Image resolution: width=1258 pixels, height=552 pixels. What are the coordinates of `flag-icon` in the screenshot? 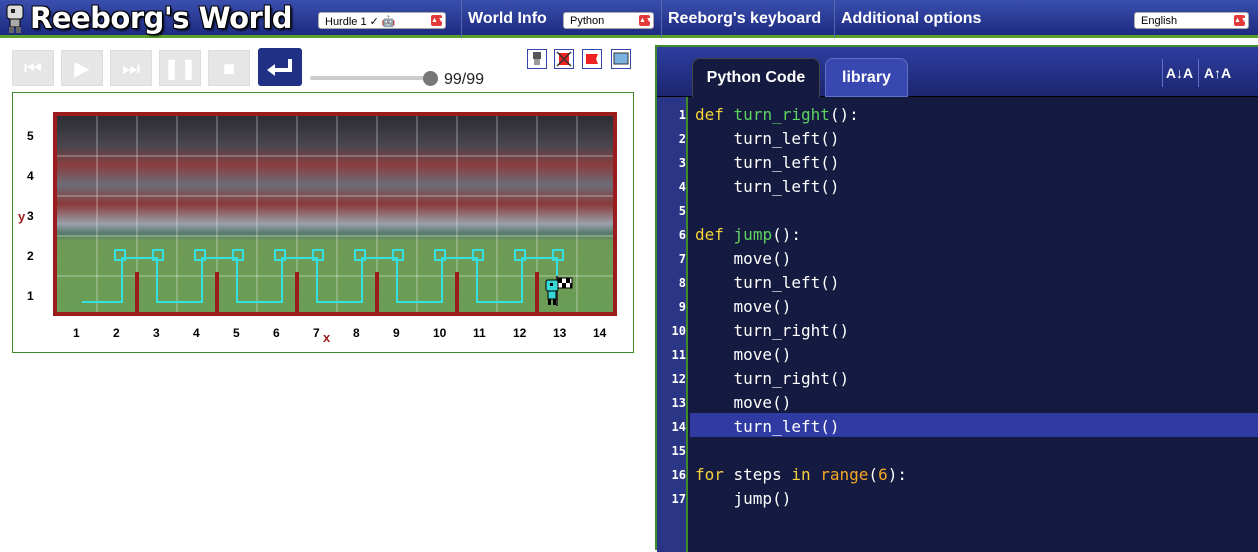 It's located at (592, 59).